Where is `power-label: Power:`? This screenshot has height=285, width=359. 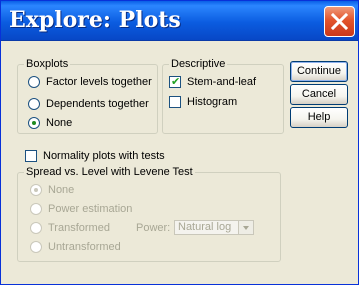
power-label: Power: is located at coordinates (153, 228).